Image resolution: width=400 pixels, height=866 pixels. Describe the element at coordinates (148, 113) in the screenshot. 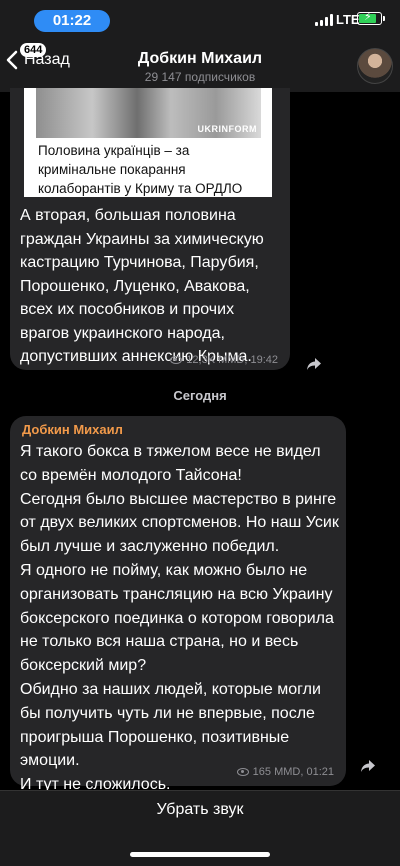

I see `preview-image: UKRINFORM` at that location.